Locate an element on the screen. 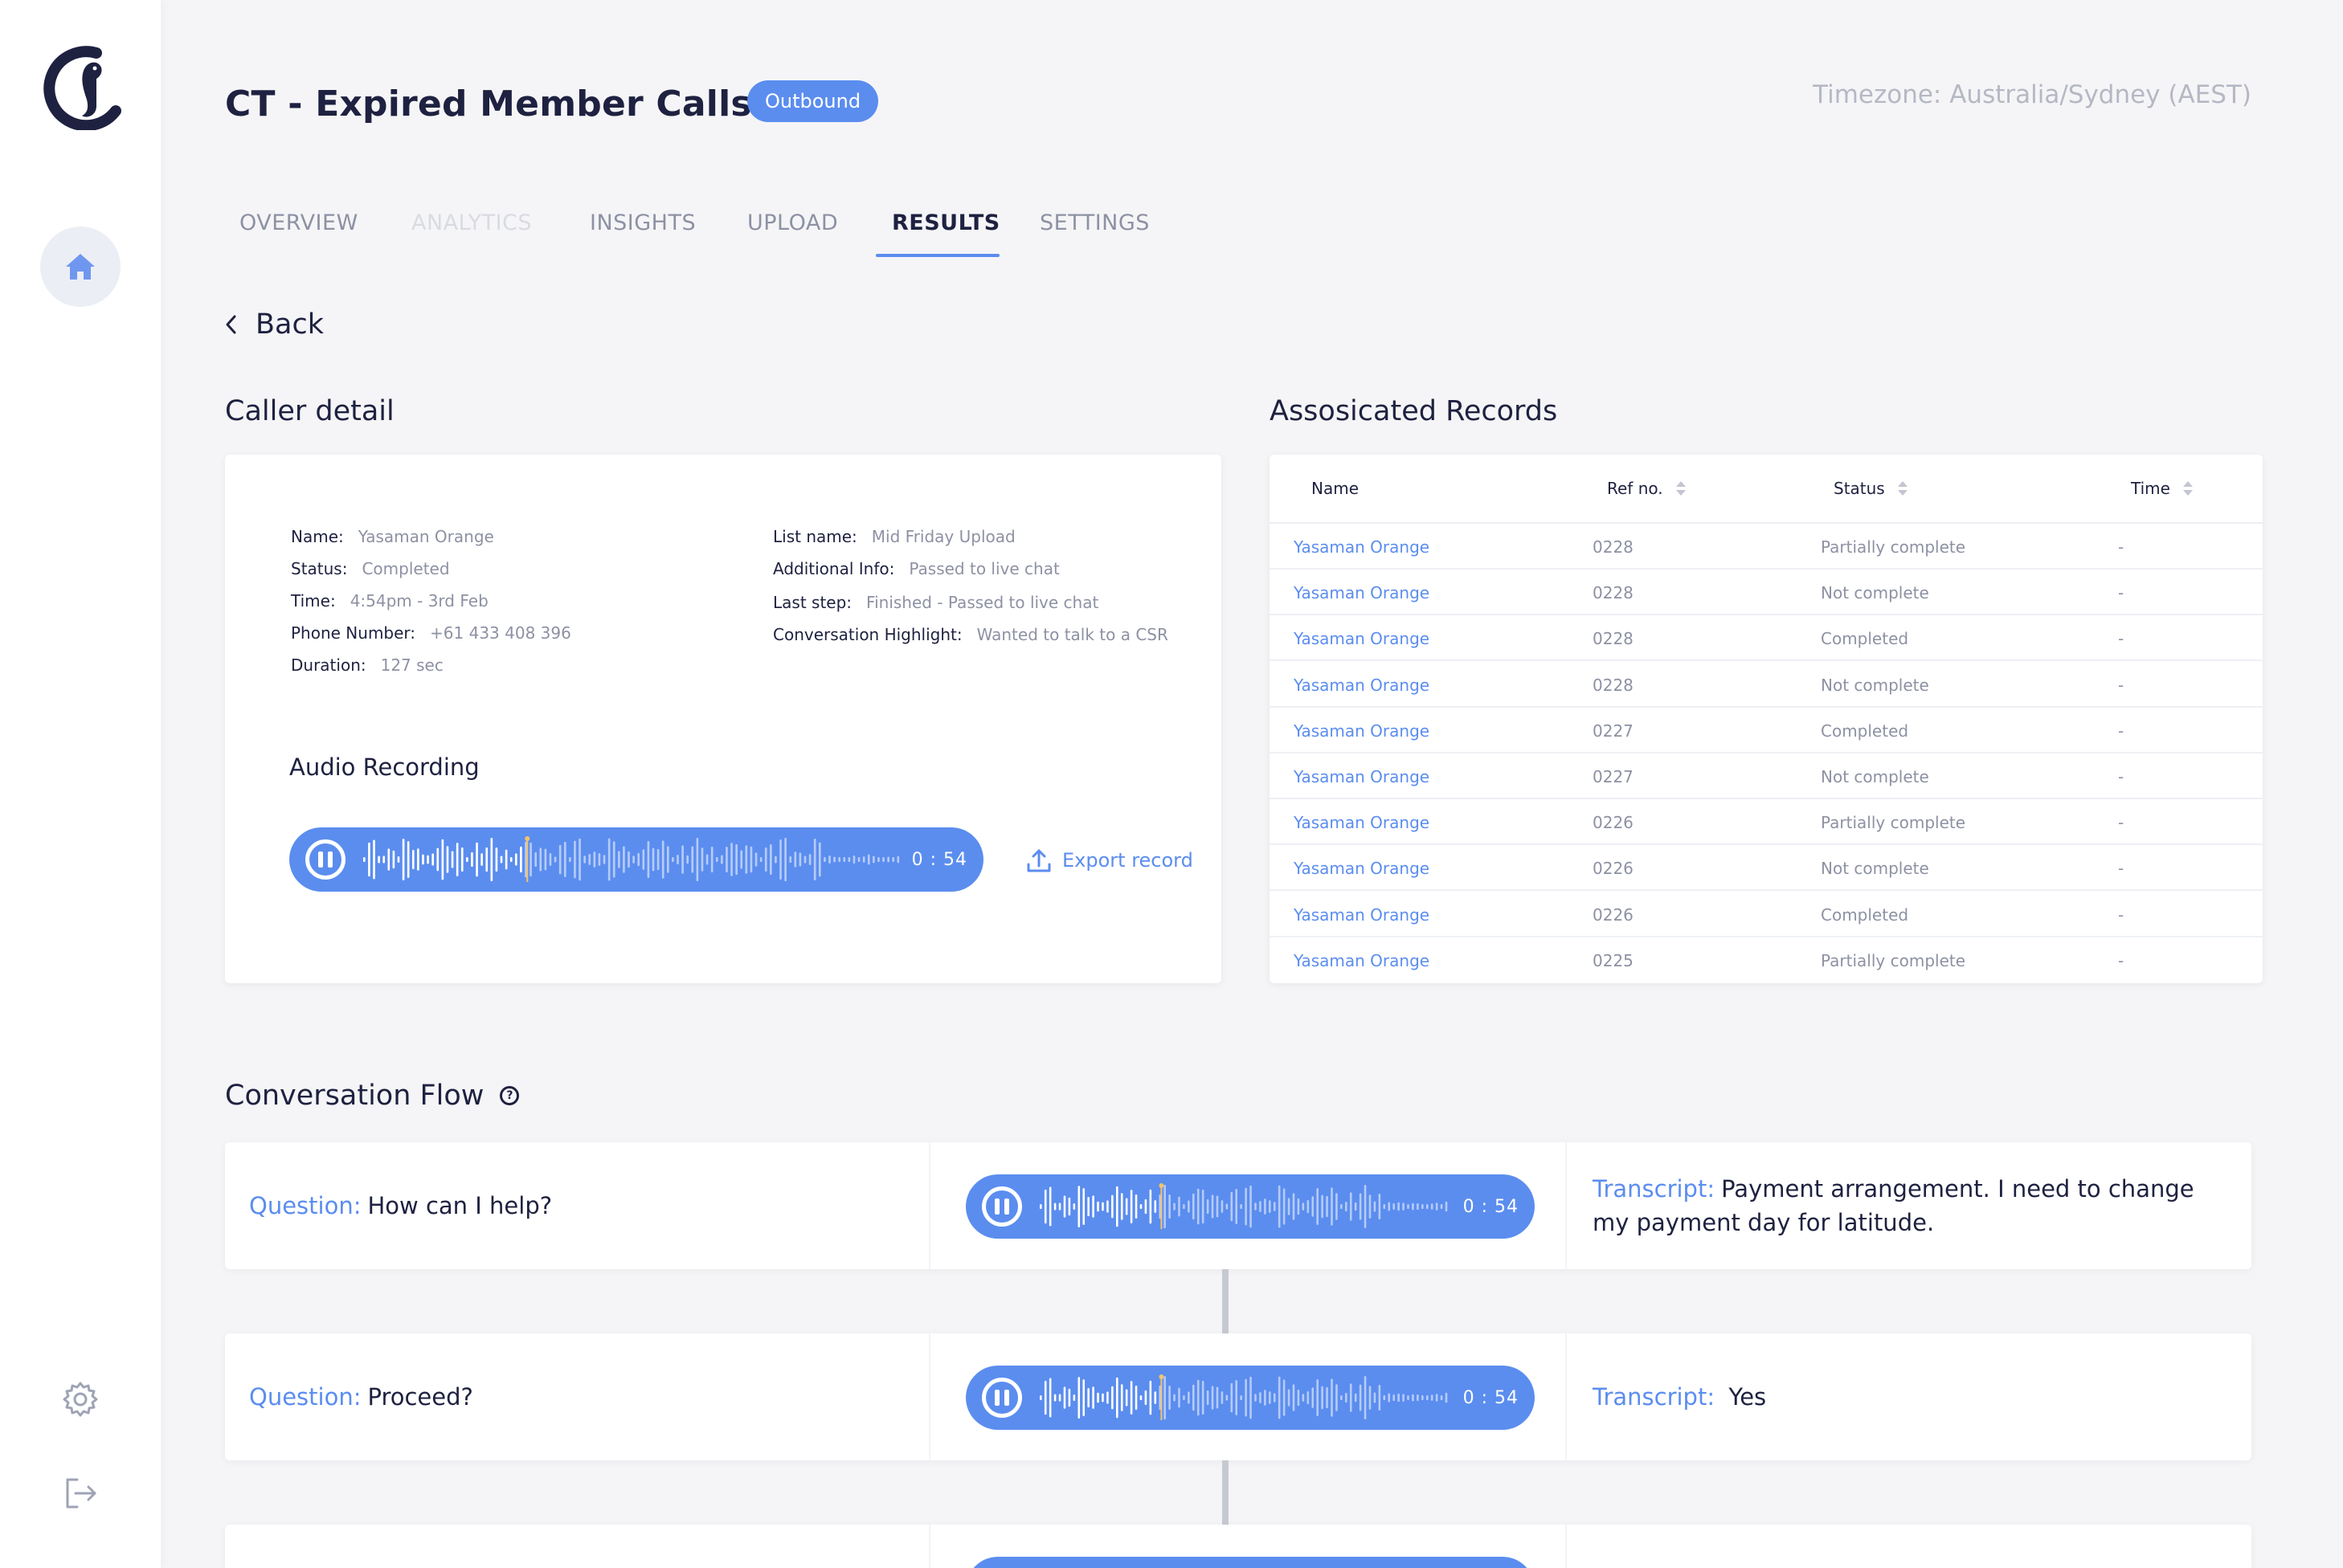  table-row: Yasaman Orange 0226 Not complete - is located at coordinates (1766, 869).